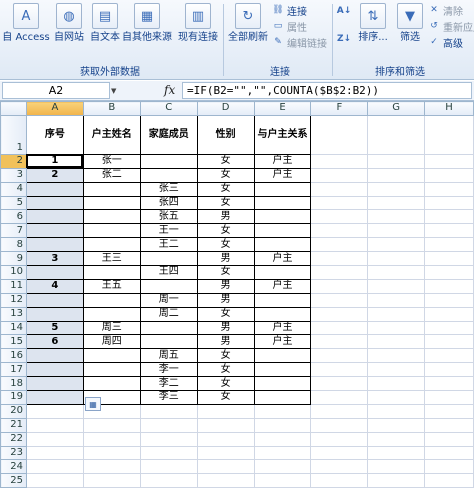  Describe the element at coordinates (13, 370) in the screenshot. I see `row-header: 17` at that location.